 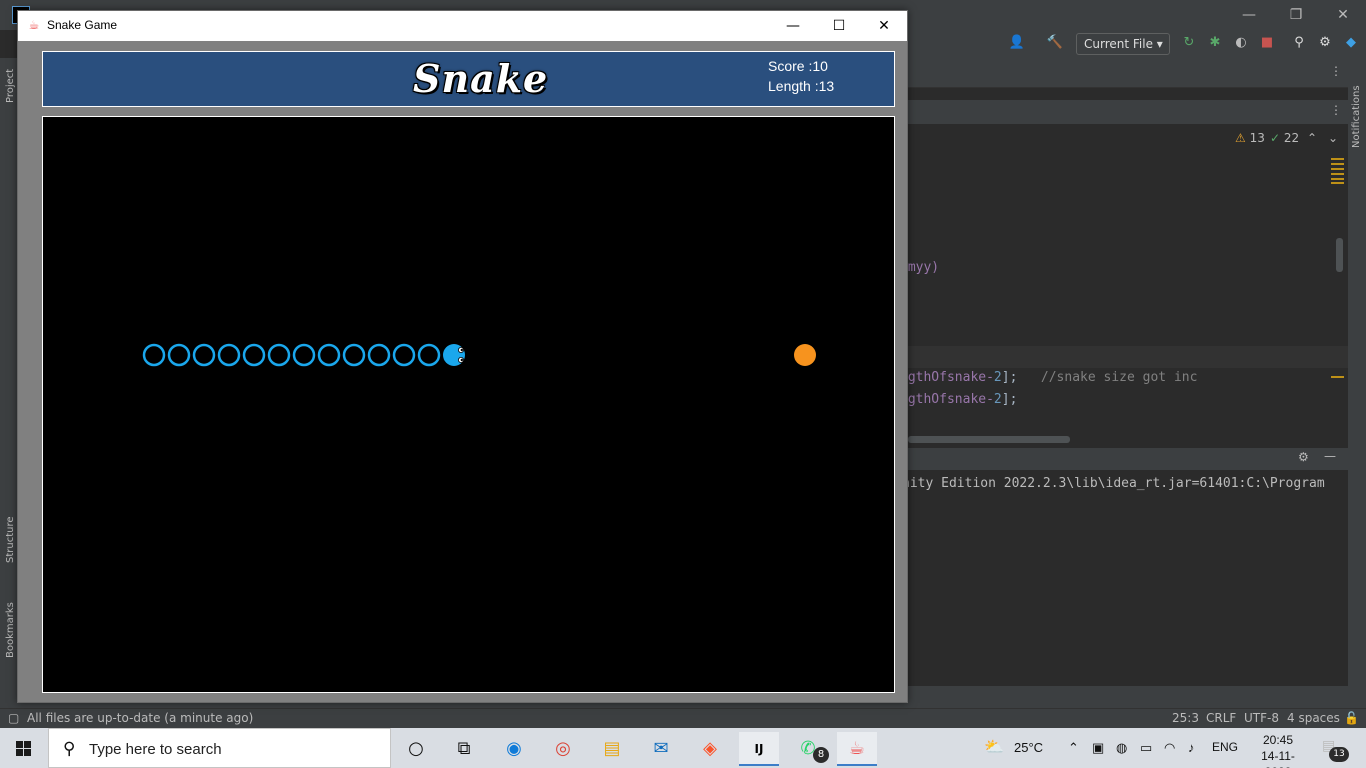 What do you see at coordinates (805, 355) in the screenshot?
I see `food-pellet` at bounding box center [805, 355].